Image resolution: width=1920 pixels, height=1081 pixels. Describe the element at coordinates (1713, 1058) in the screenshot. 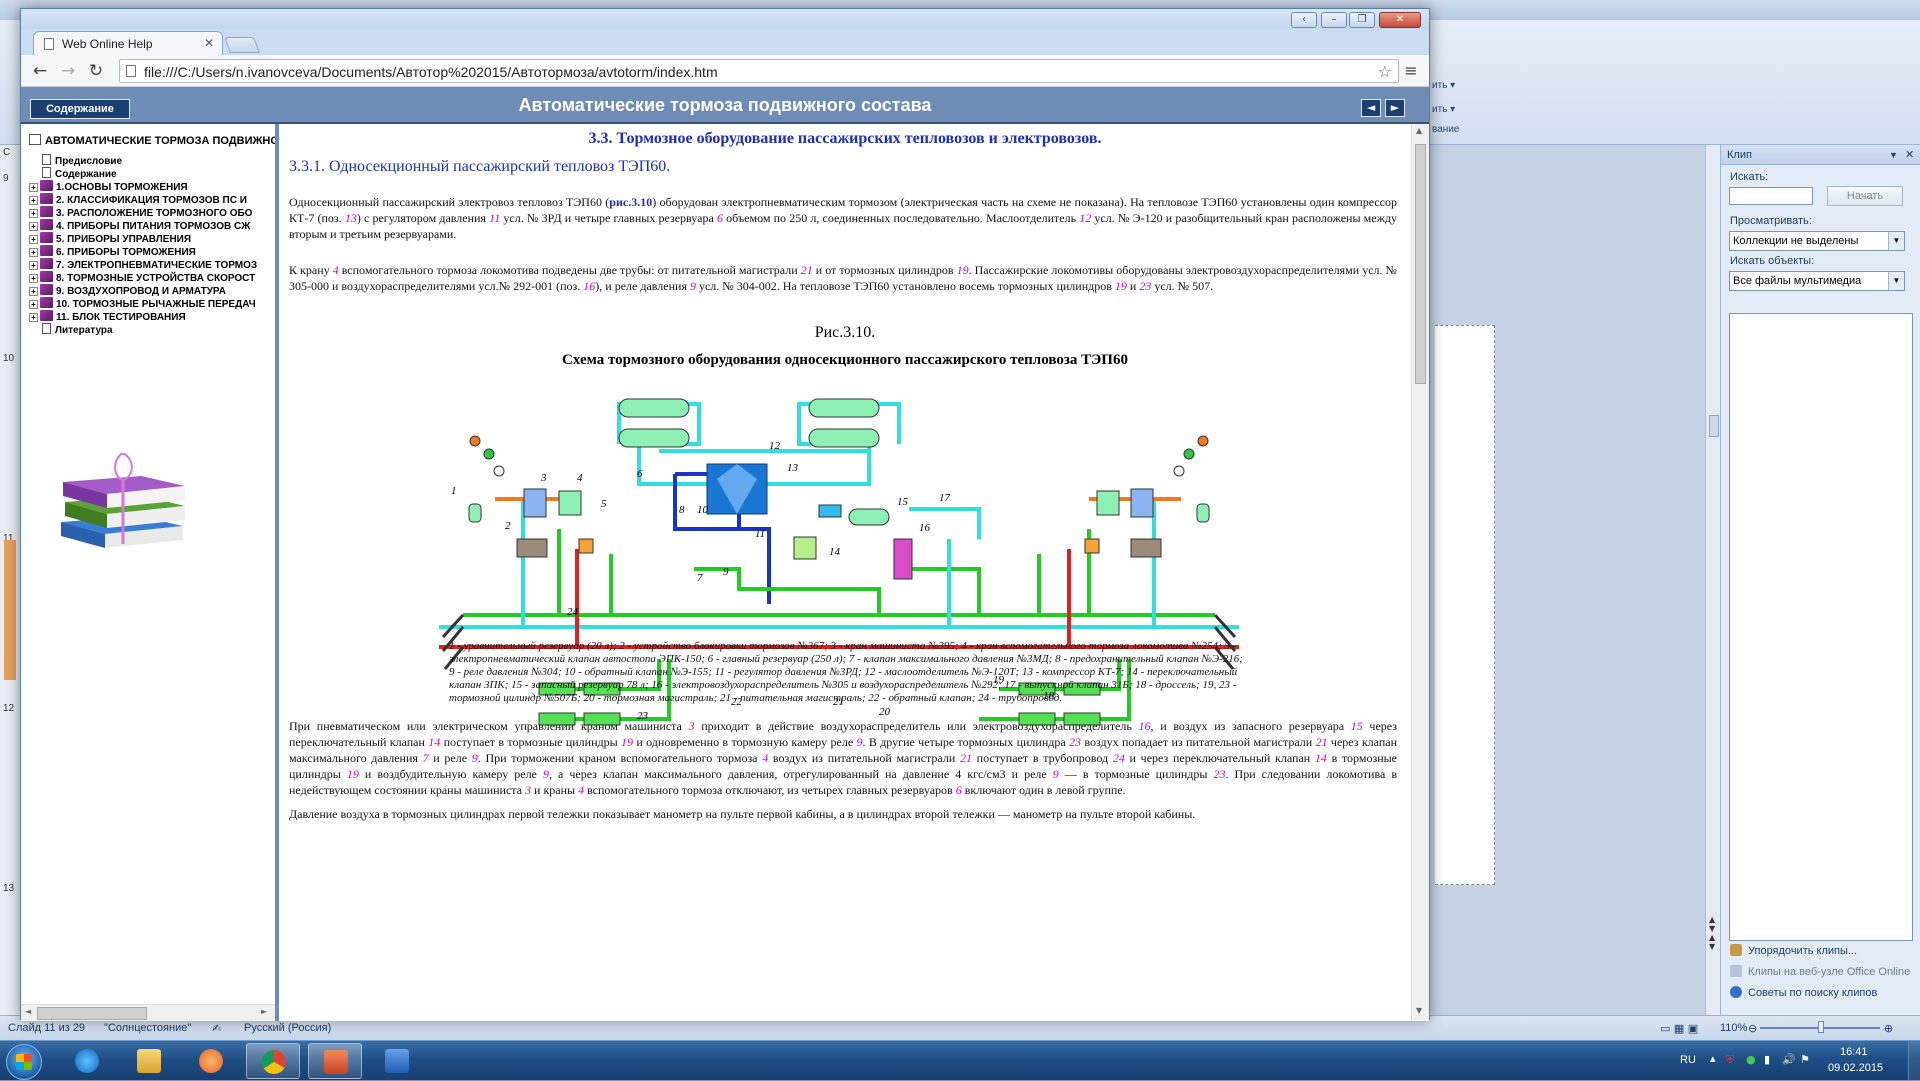

I see `show-hidden-icons-icon: ▴` at that location.